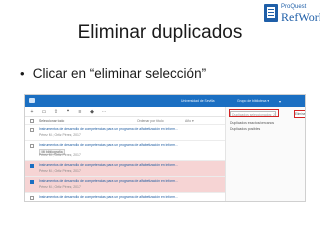 The width and height of the screenshot is (320, 240). Describe the element at coordinates (300, 17) in the screenshot. I see `logo-product: RefWorks` at that location.